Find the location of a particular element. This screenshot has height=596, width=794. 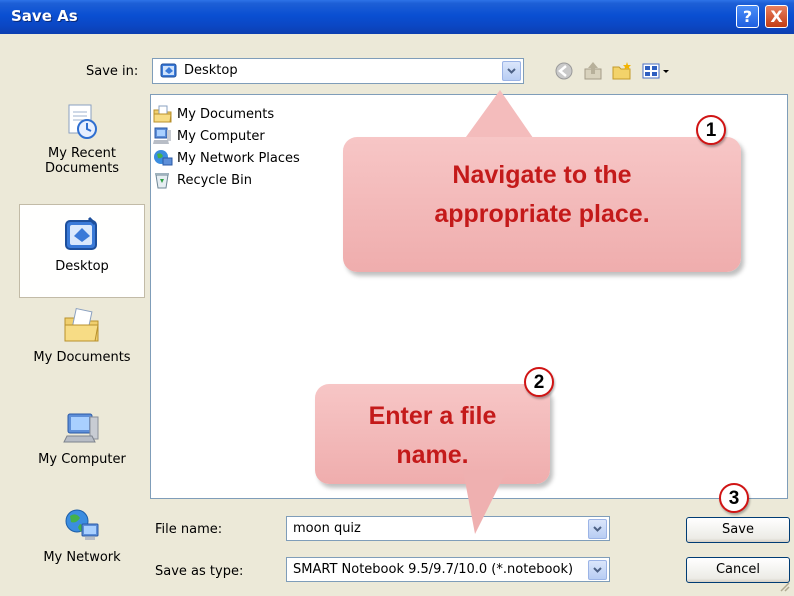

place-label: My Network is located at coordinates (82, 557).